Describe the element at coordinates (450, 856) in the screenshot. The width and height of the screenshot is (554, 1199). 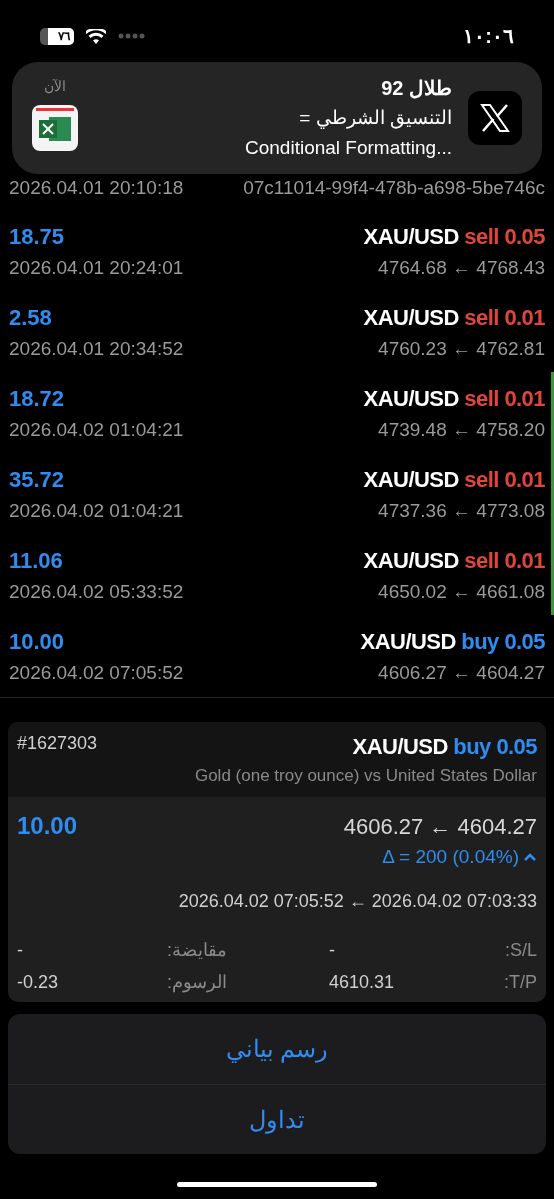
I see `price-delta: Δ = 200 (0.04%)` at that location.